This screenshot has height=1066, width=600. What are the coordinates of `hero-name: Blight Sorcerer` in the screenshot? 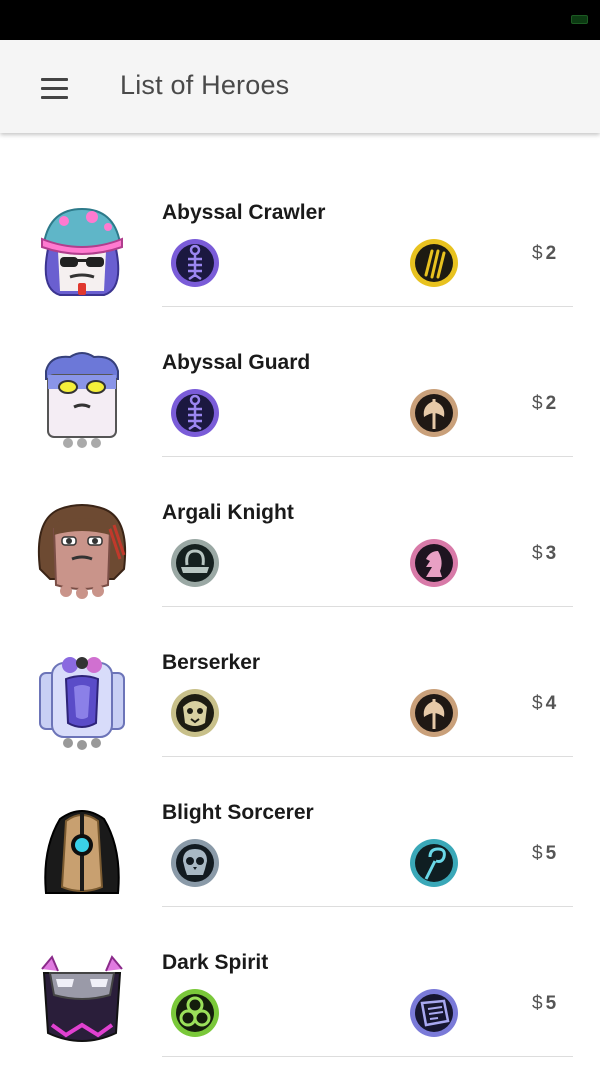 It's located at (238, 812).